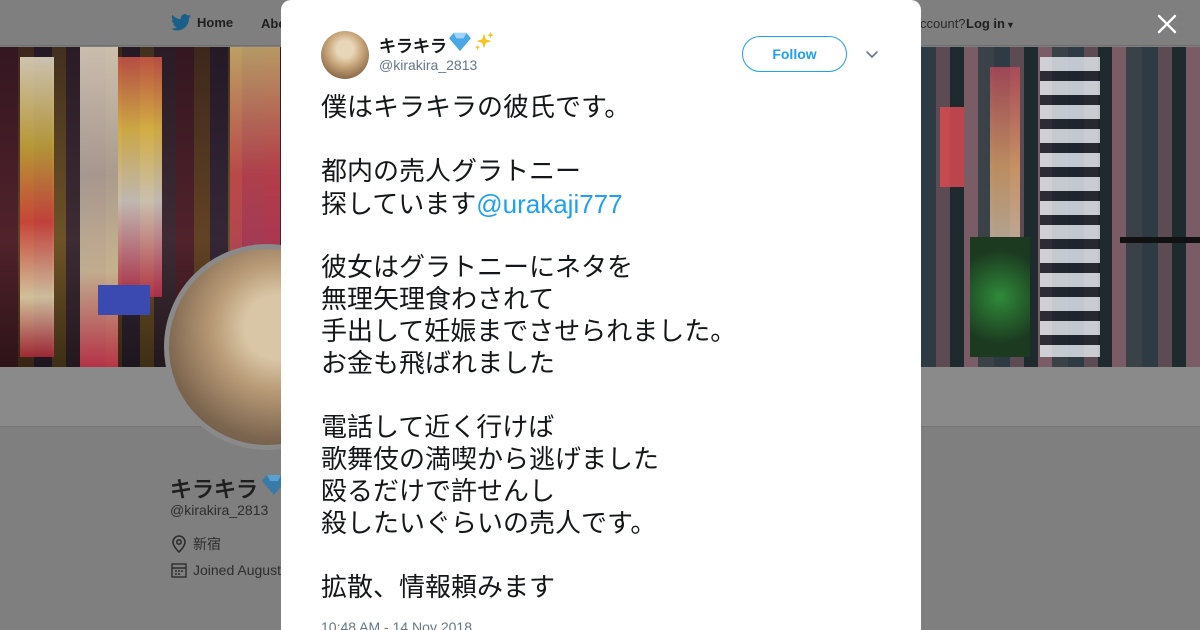  Describe the element at coordinates (611, 588) in the screenshot. I see `tweet-line: 拡散、情報頼みます` at that location.